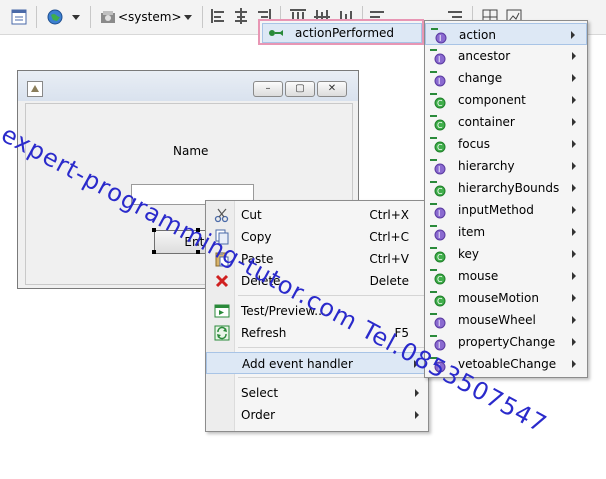  I want to click on event-item-label: key, so click(469, 254).